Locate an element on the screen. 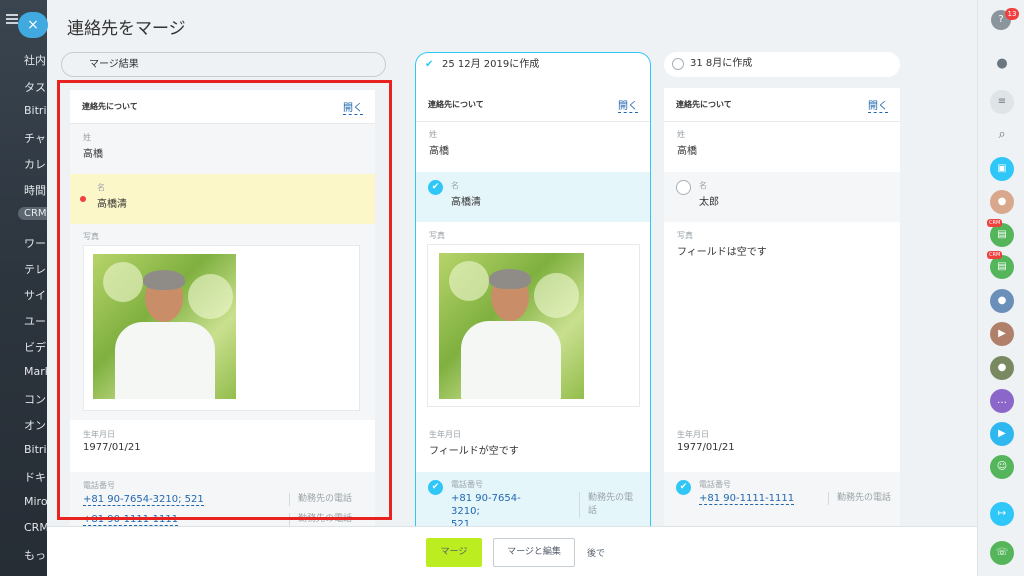 Image resolution: width=1024 pixels, height=576 pixels. close-icon: × is located at coordinates (33, 25).